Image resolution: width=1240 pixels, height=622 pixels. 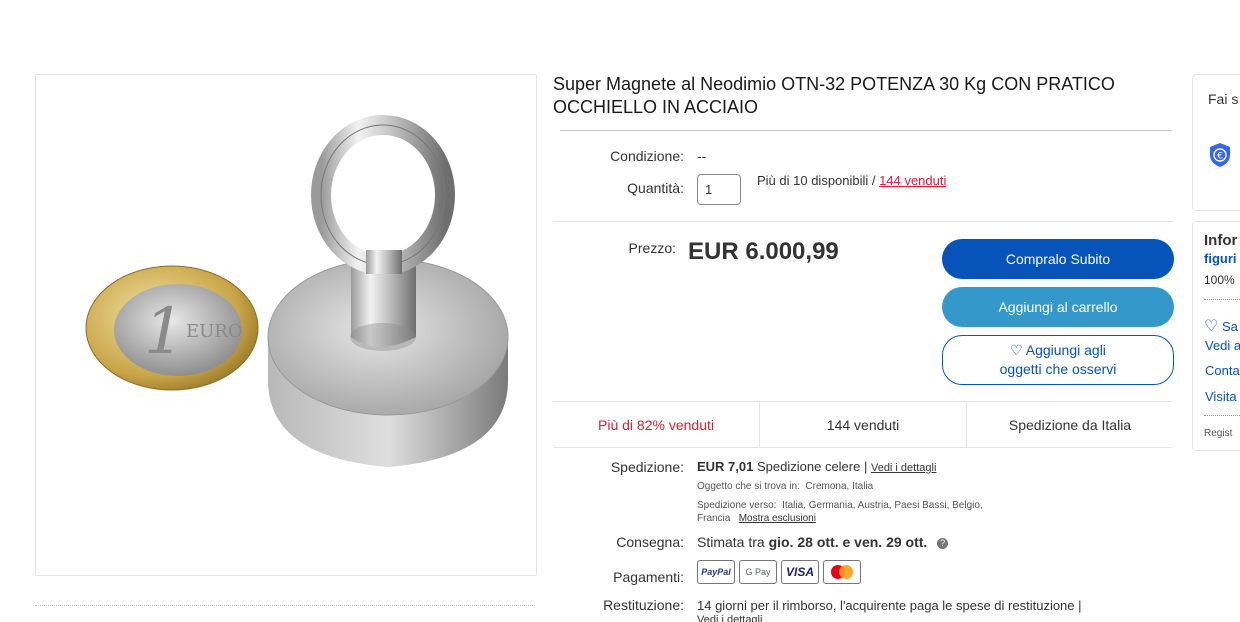 I want to click on shipping-method: Spedizione celere |, so click(x=812, y=466).